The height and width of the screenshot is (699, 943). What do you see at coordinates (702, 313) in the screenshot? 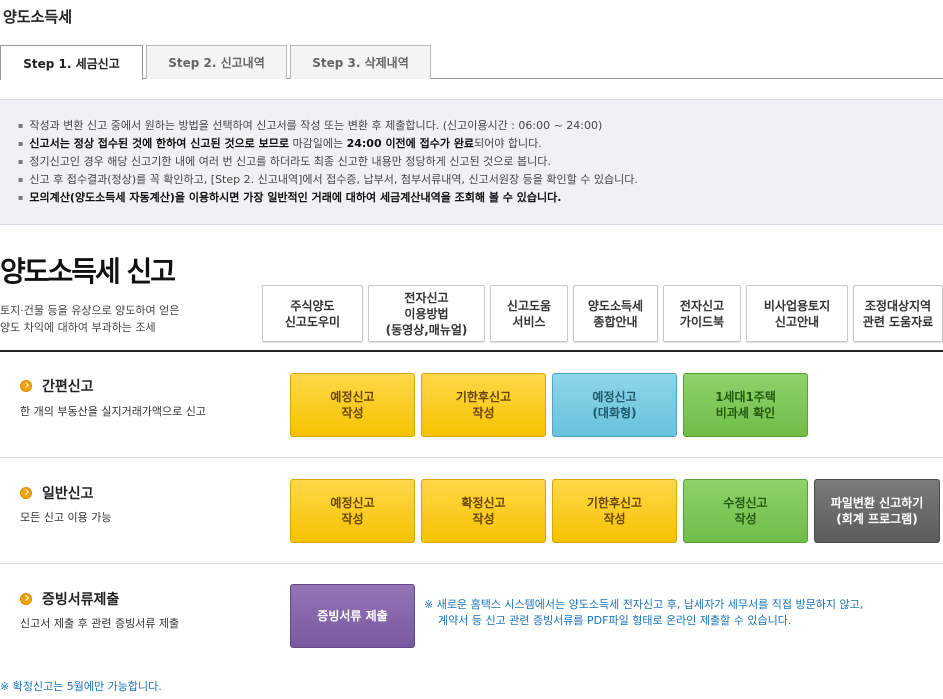
I see `quick-link-e-filing-guidebook: 전자신고 가이드북` at bounding box center [702, 313].